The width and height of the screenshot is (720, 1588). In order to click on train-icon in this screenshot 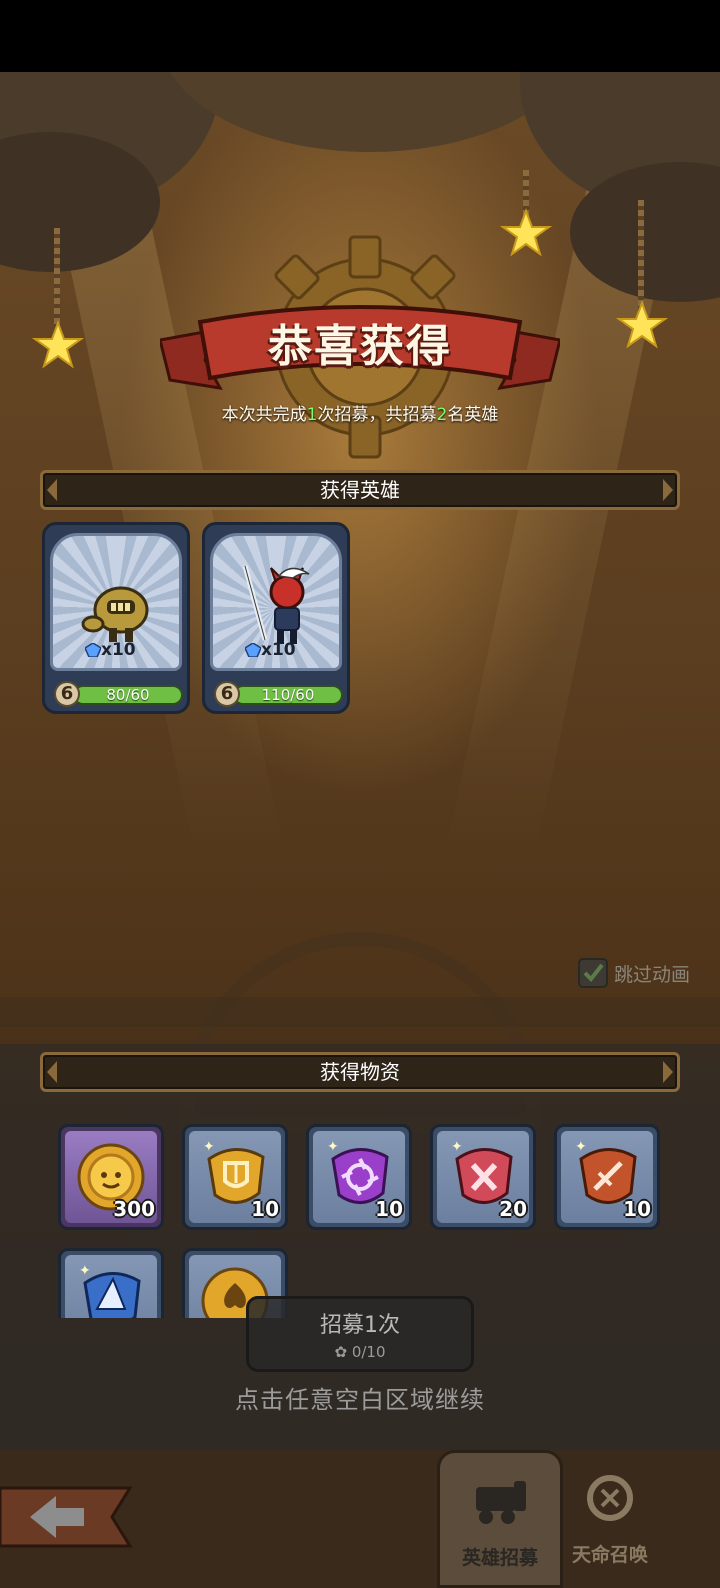, I will do `click(501, 1502)`.